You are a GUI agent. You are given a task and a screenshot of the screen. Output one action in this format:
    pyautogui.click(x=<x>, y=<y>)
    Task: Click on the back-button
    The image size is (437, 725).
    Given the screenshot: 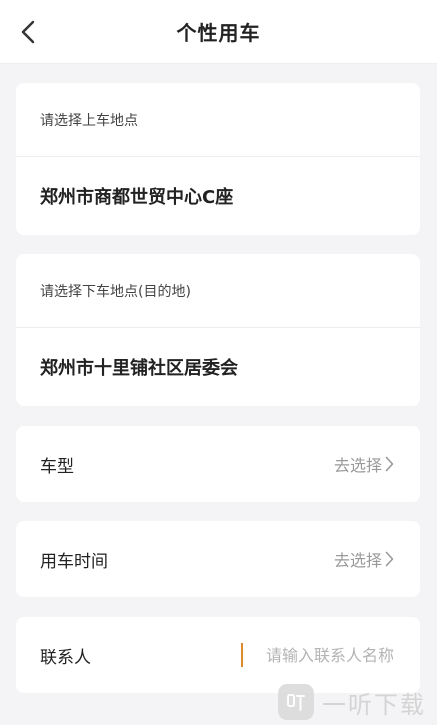 What is the action you would take?
    pyautogui.click(x=28, y=32)
    